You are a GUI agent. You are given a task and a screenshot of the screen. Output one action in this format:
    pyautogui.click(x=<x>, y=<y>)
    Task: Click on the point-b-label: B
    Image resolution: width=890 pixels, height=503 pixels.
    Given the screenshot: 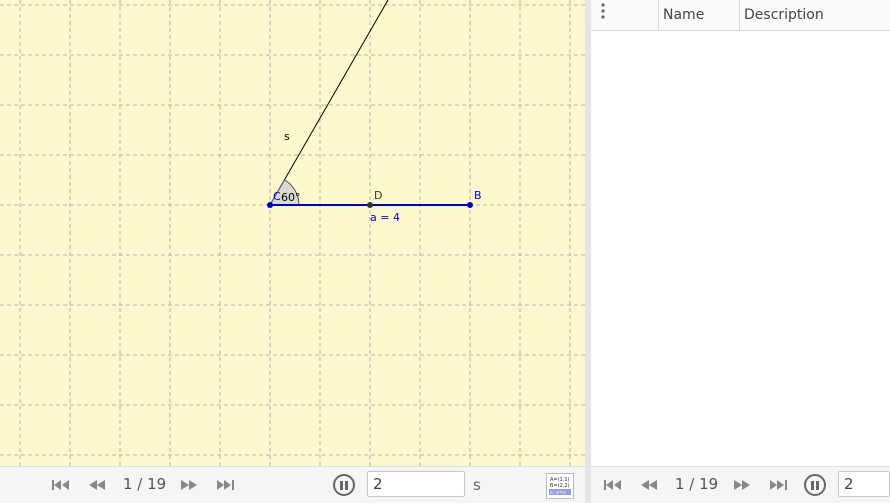 What is the action you would take?
    pyautogui.click(x=478, y=195)
    